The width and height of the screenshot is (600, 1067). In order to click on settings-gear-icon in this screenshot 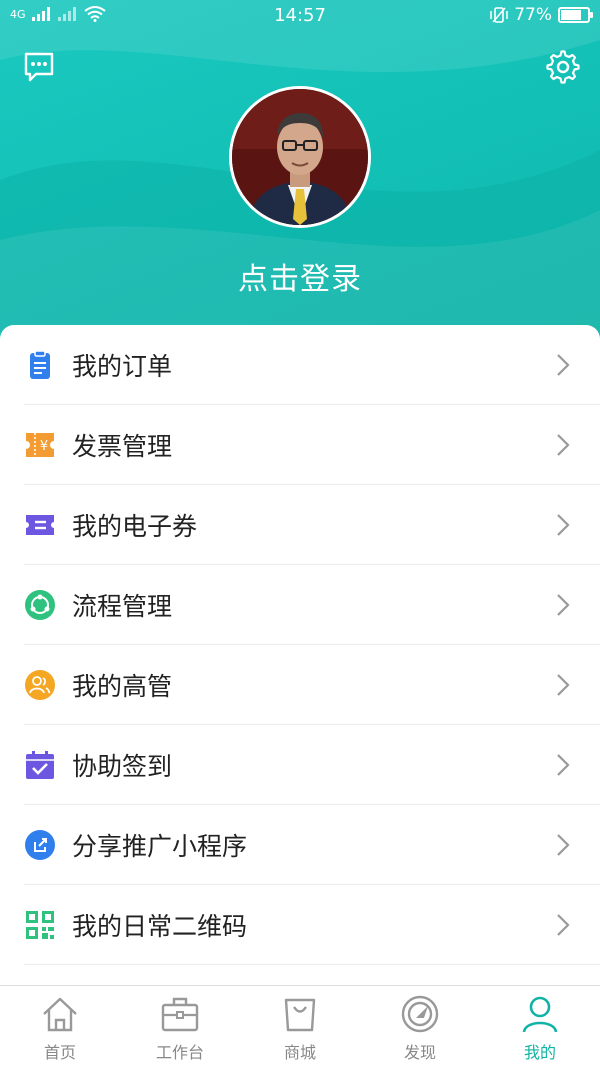, I will do `click(563, 67)`.